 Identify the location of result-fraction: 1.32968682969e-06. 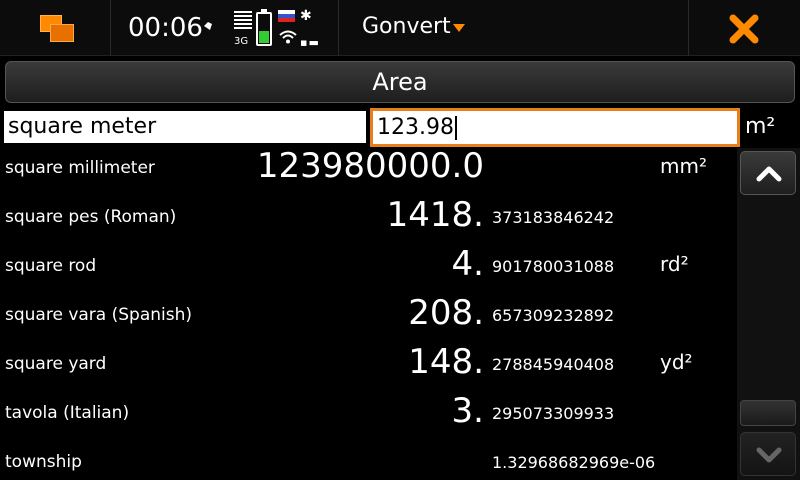
(574, 462).